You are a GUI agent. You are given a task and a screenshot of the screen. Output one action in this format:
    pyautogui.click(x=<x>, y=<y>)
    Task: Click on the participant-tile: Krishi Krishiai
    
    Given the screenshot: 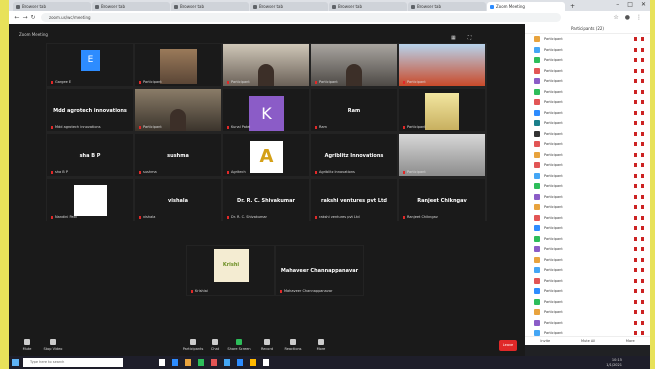 What is the action you would take?
    pyautogui.click(x=230, y=270)
    